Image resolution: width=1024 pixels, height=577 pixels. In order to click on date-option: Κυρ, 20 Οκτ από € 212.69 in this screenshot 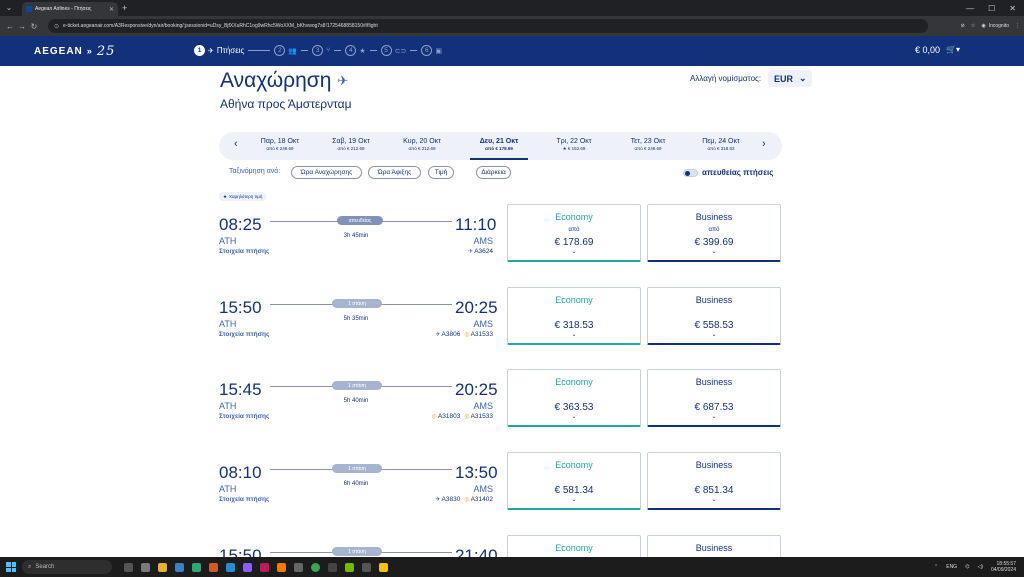, I will do `click(422, 144)`.